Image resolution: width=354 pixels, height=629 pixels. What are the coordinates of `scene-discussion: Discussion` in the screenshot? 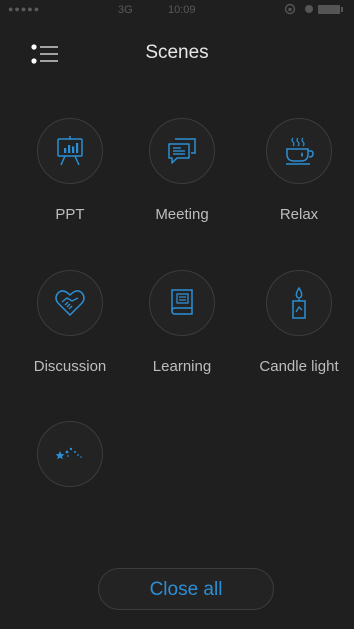 It's located at (70, 322).